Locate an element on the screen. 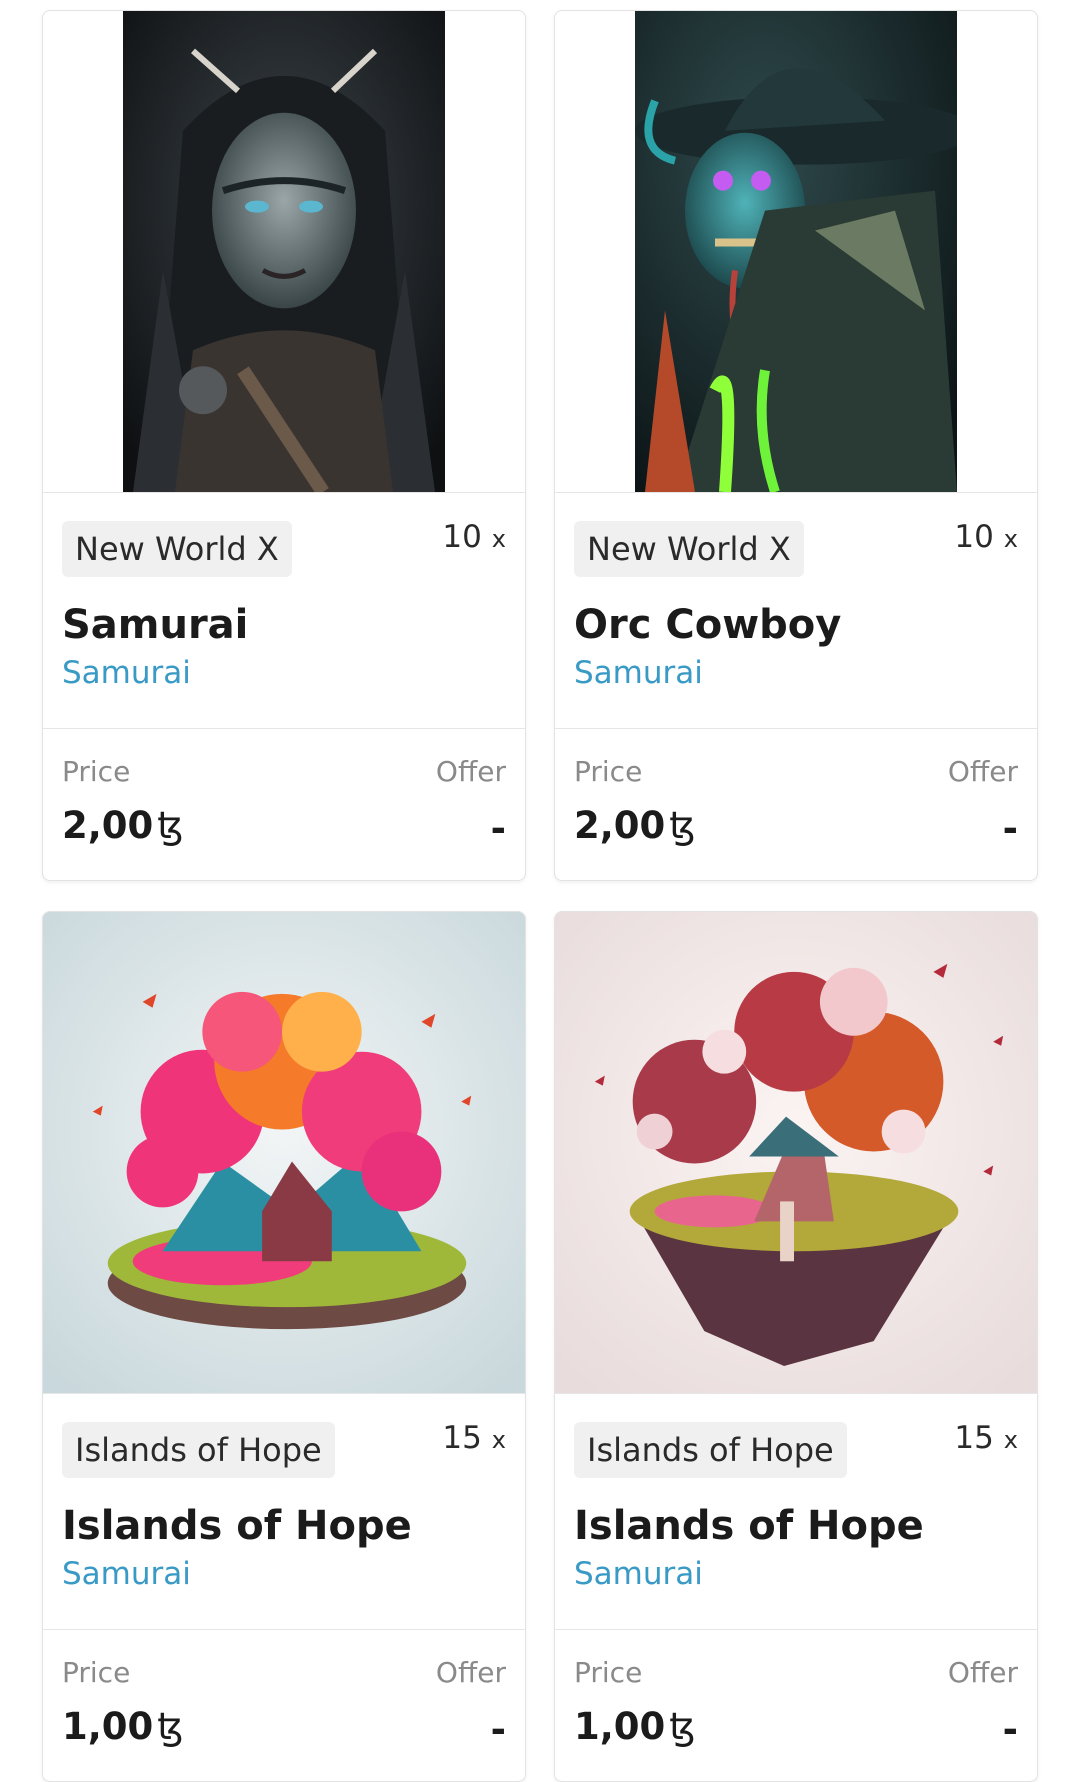 The image size is (1080, 1782). samurai-artwork-icon is located at coordinates (284, 251).